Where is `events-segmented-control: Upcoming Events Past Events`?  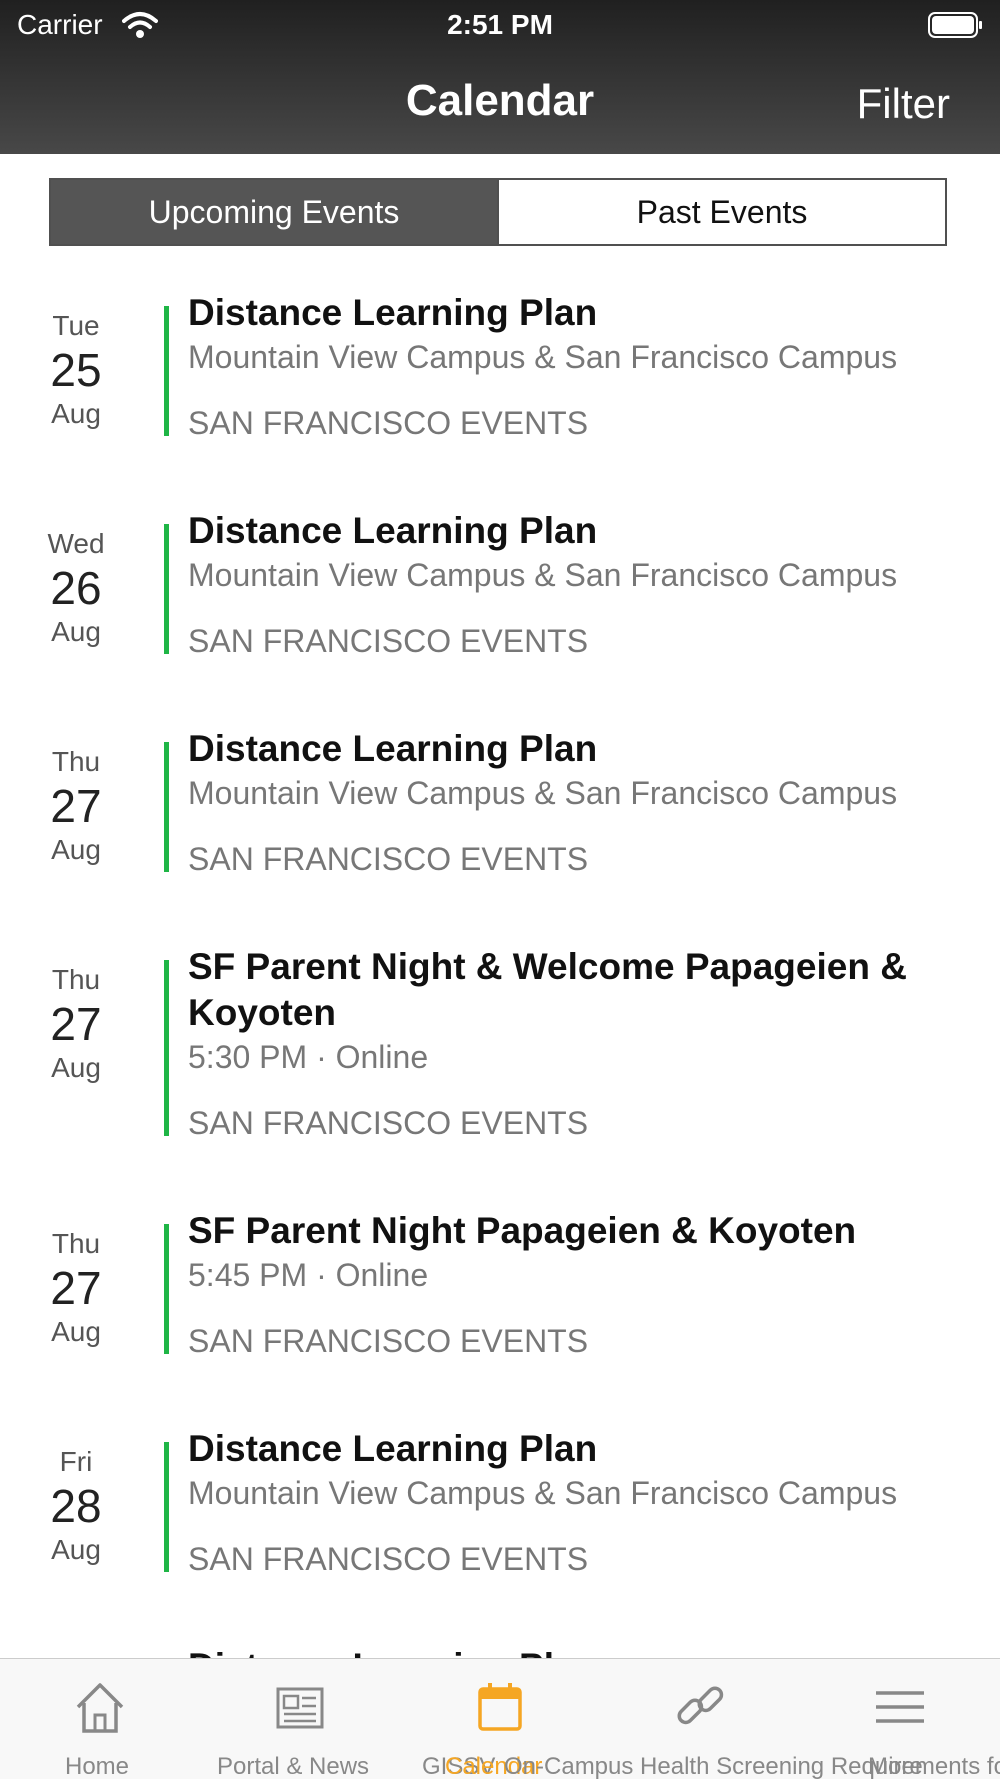 events-segmented-control: Upcoming Events Past Events is located at coordinates (498, 212).